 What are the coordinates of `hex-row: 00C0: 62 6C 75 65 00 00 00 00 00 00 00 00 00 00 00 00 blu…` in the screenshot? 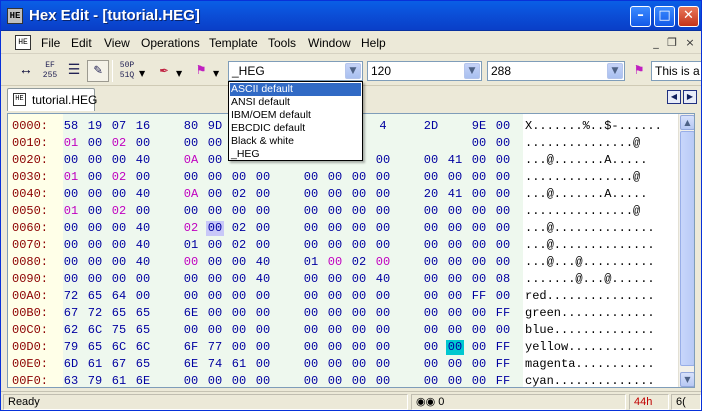 It's located at (343, 329).